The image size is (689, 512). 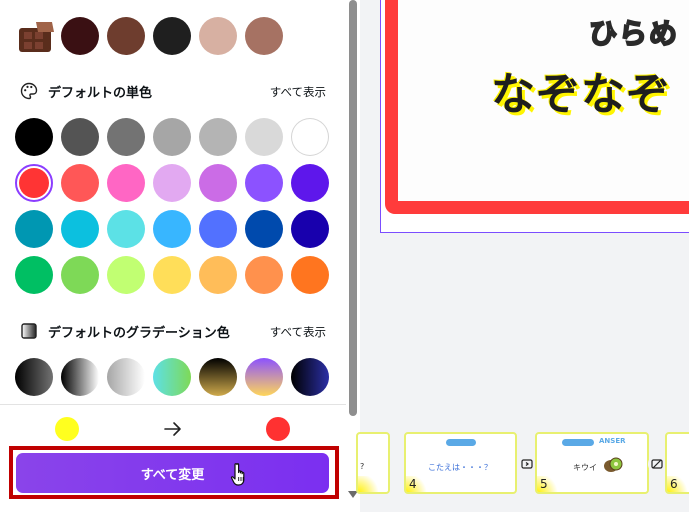 I want to click on thumb-text: こたえは・・・？, so click(x=460, y=467).